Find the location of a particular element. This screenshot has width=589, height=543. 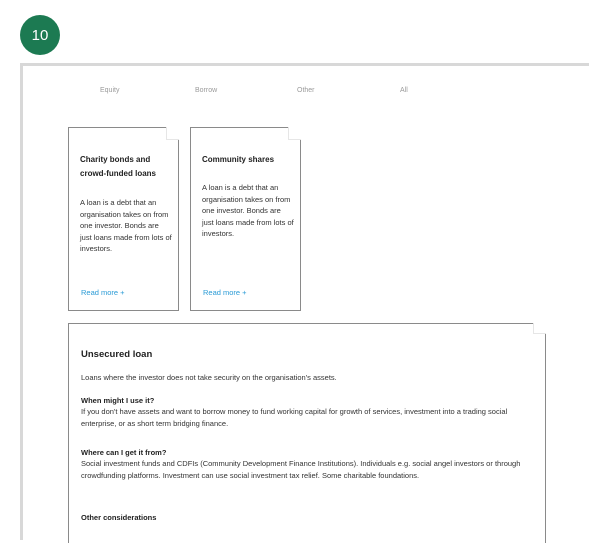

section-heading: Where can I get it from? is located at coordinates (124, 452).